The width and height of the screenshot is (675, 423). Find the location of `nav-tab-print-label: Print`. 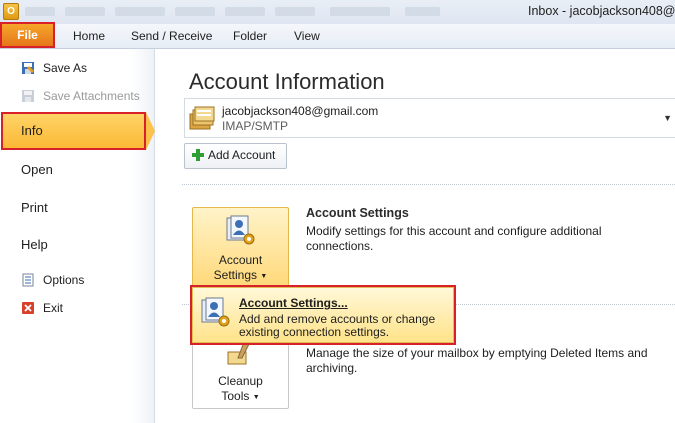

nav-tab-print-label: Print is located at coordinates (34, 207).